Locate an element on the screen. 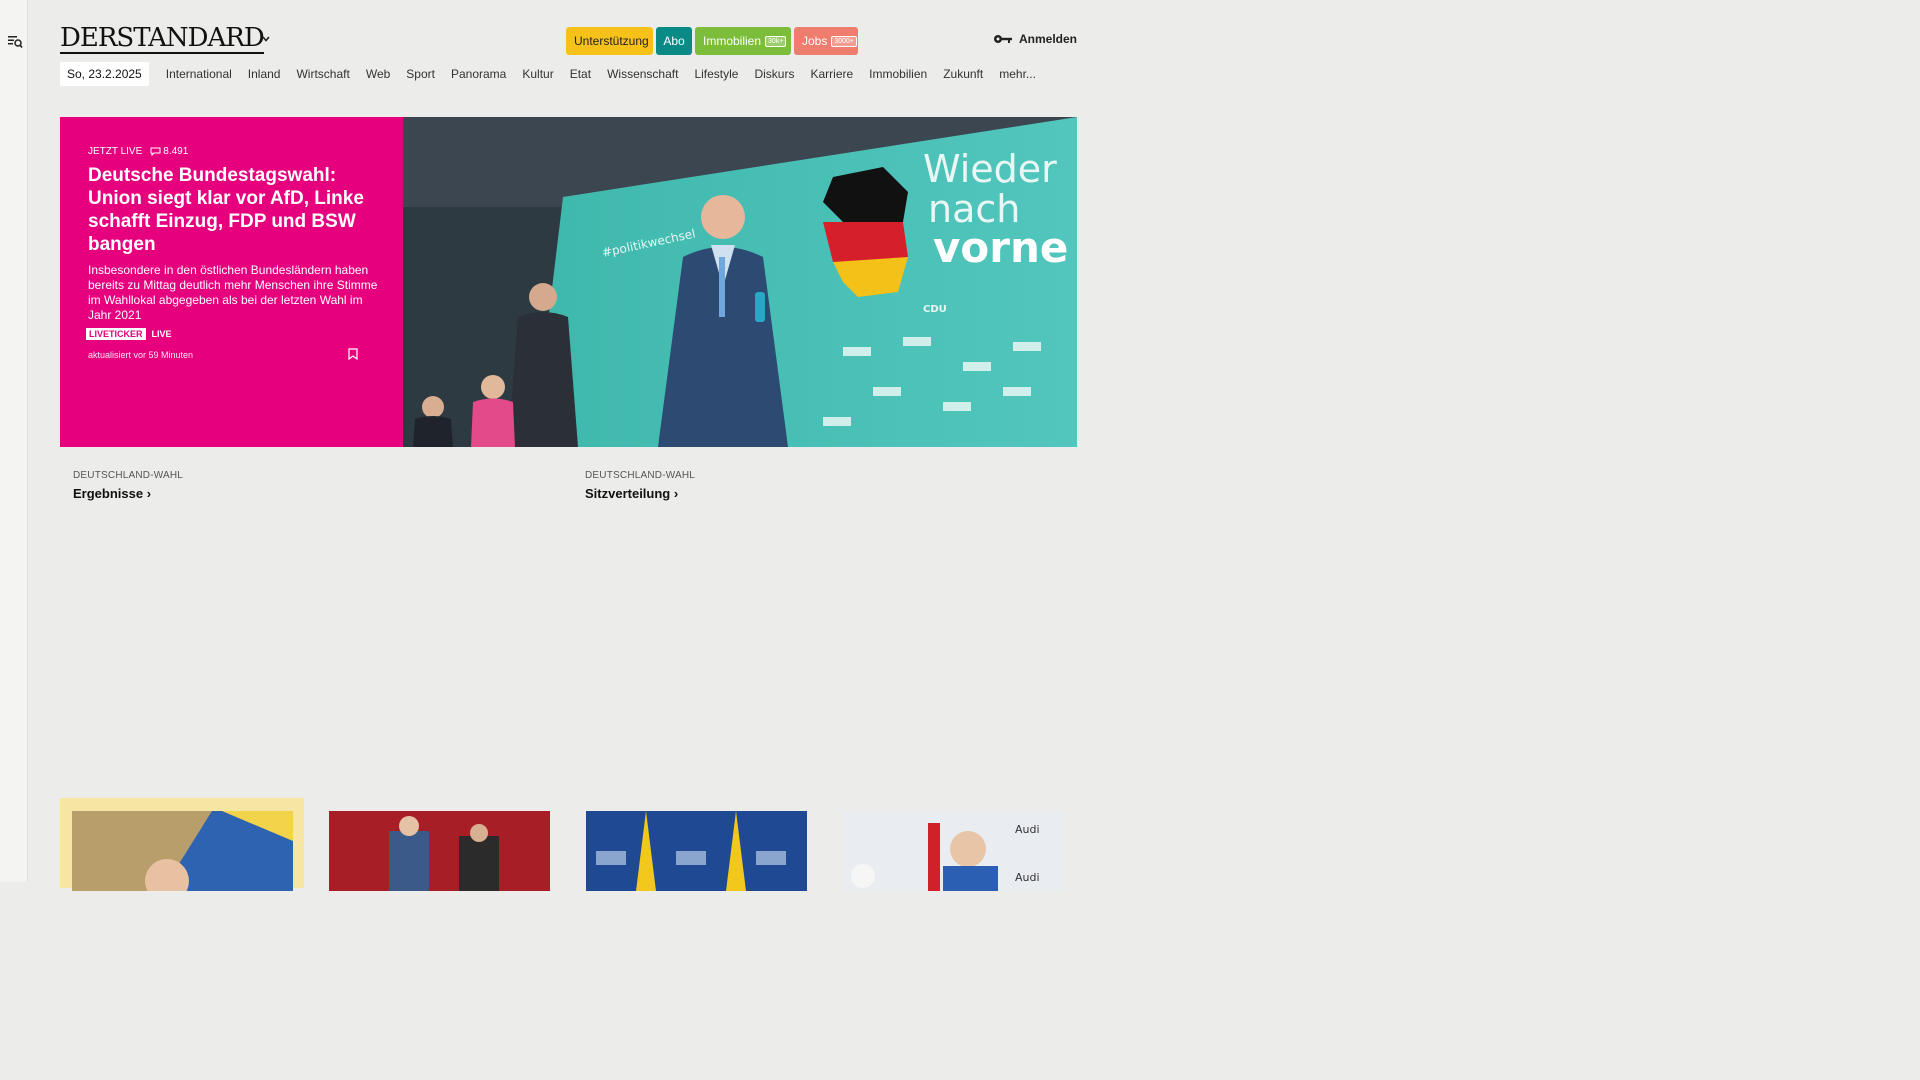 This screenshot has width=1920, height=1080. liveticker-badge: LIVETICKER is located at coordinates (116, 334).